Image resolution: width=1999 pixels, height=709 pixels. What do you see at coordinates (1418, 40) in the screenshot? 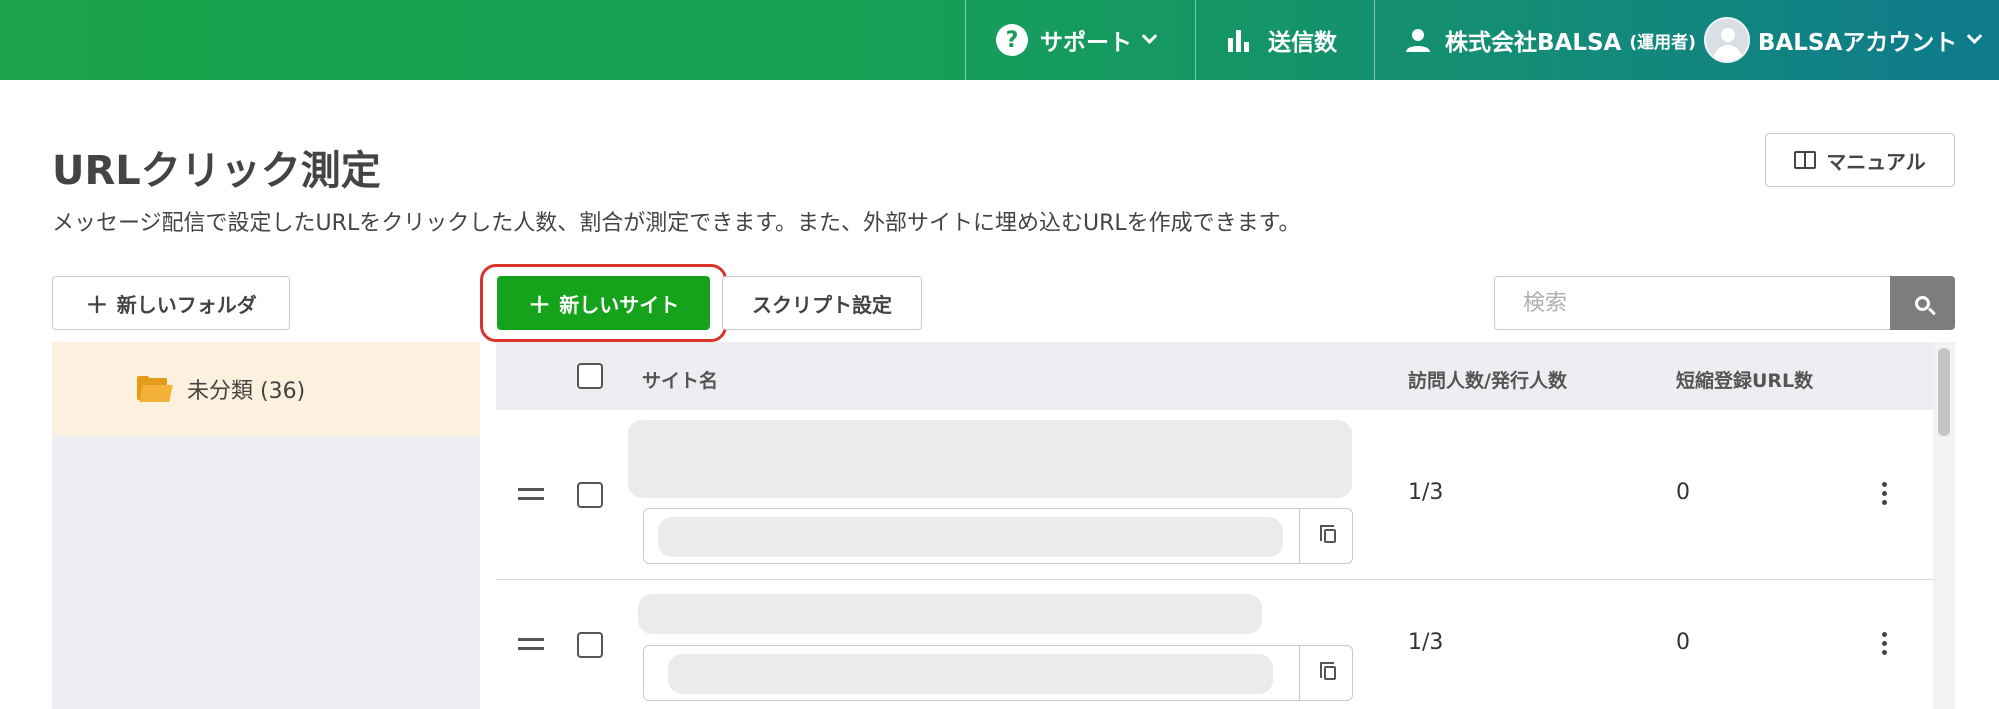
I see `user-icon` at bounding box center [1418, 40].